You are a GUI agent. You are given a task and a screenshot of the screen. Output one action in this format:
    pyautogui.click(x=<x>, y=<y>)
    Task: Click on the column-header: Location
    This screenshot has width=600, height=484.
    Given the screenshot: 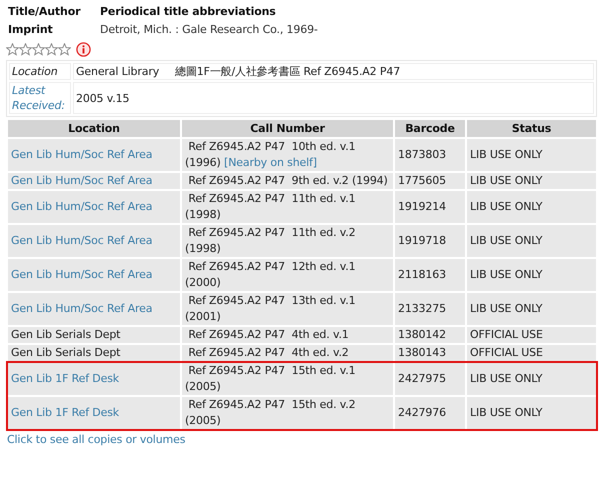 What is the action you would take?
    pyautogui.click(x=94, y=128)
    